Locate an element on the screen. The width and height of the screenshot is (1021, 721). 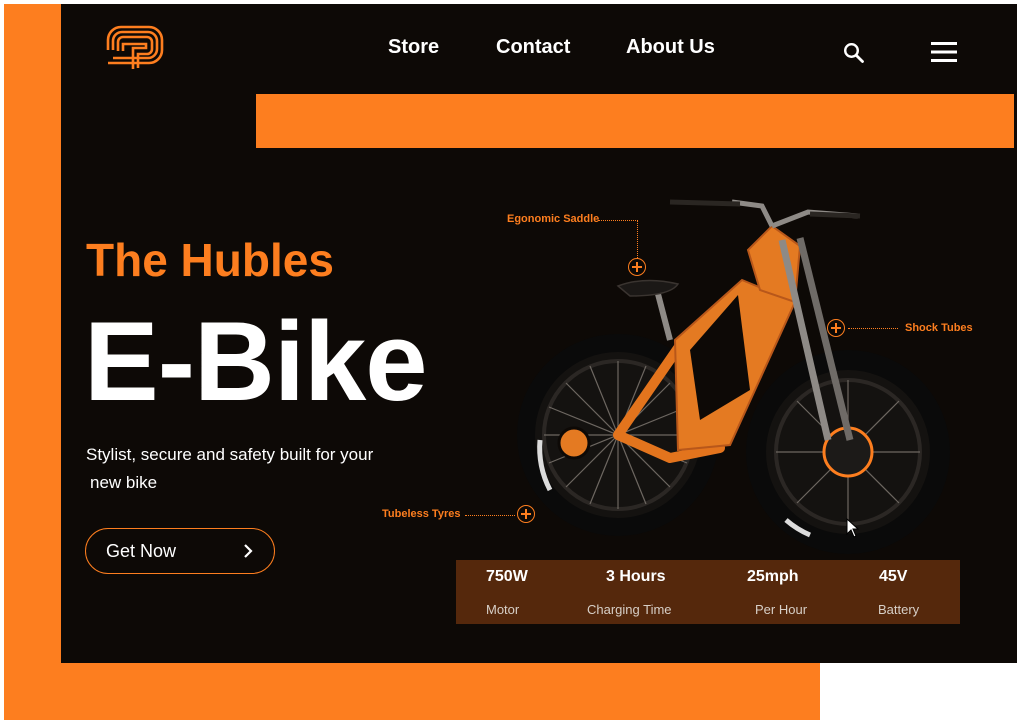
spec-motor-value: 750W is located at coordinates (507, 576).